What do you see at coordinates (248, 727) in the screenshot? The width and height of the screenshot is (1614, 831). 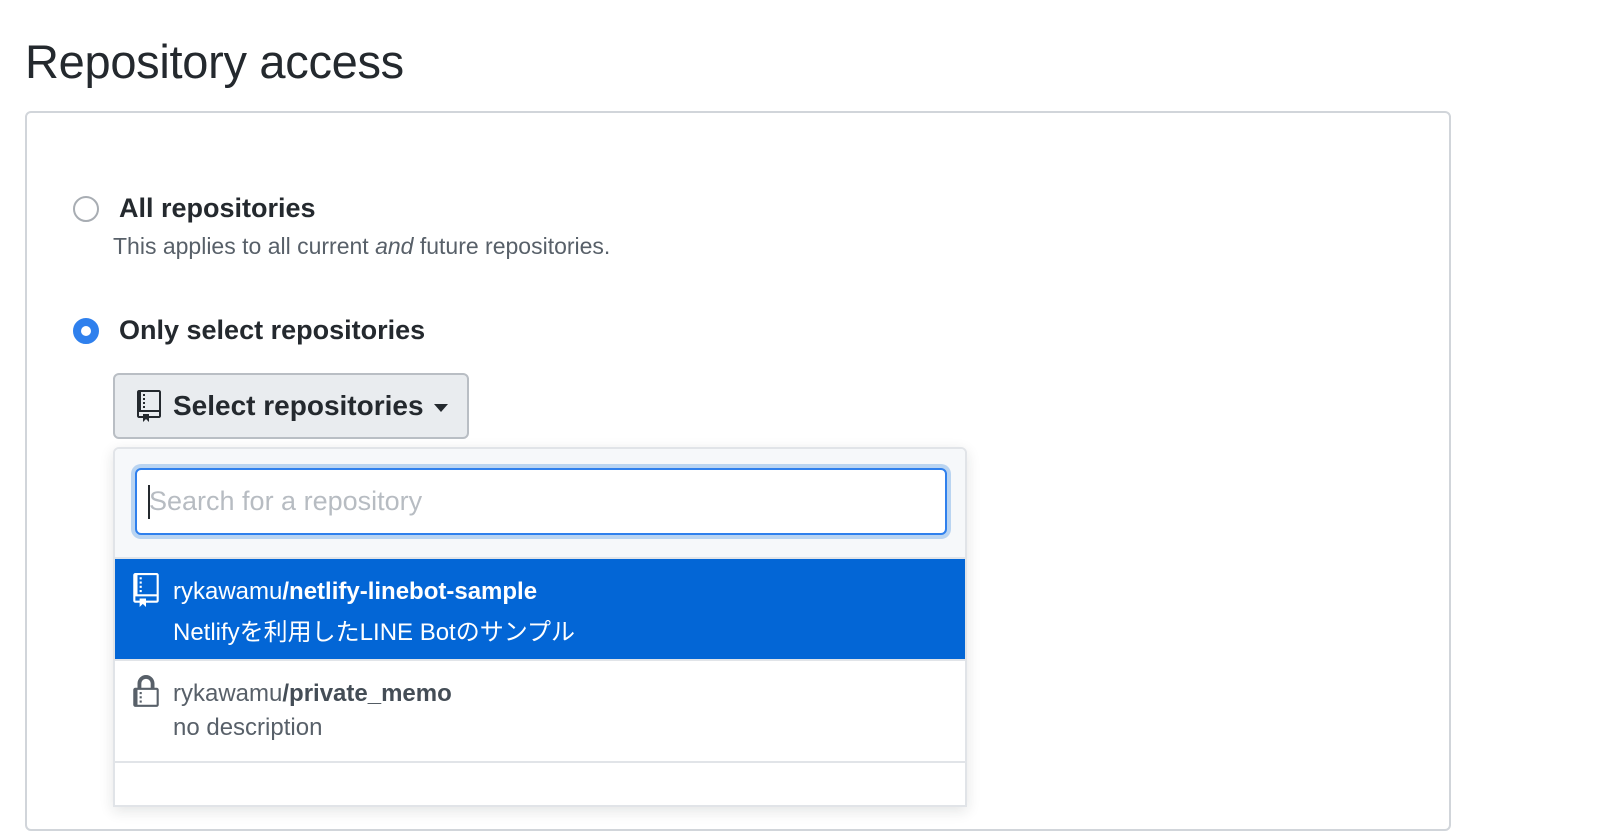 I see `repo-description: no description` at bounding box center [248, 727].